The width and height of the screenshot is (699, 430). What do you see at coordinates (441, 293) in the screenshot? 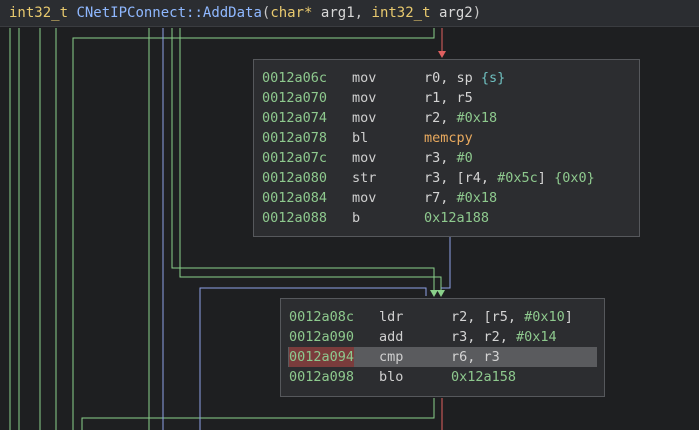
I see `arrow-green-right` at bounding box center [441, 293].